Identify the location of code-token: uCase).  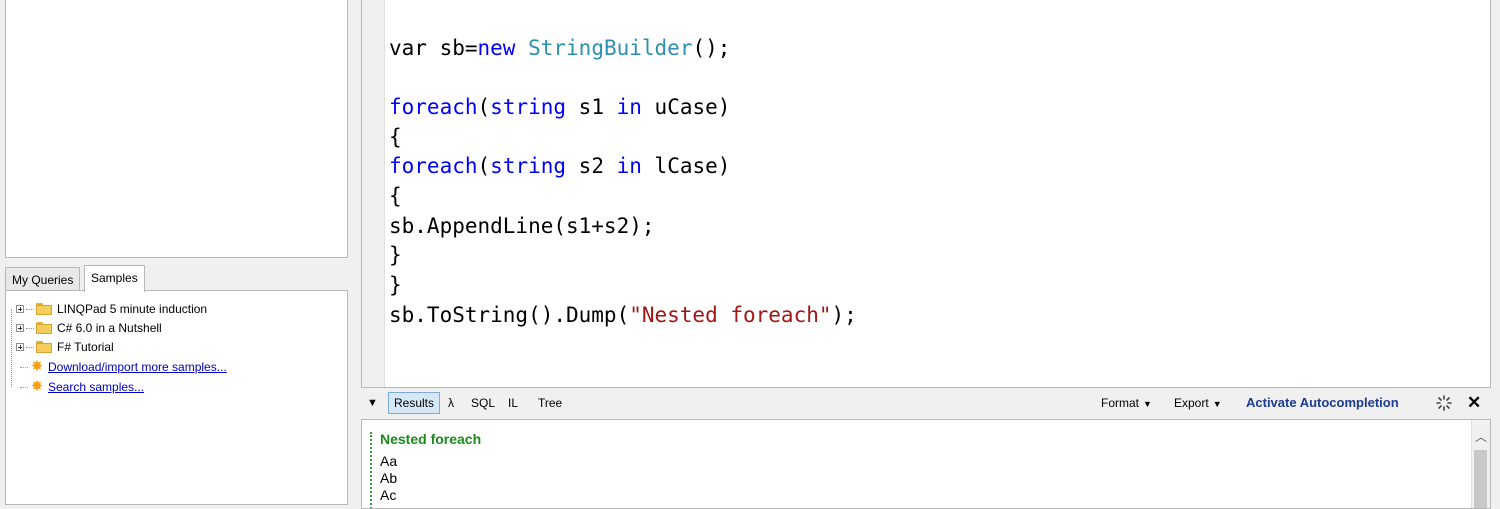
(686, 107).